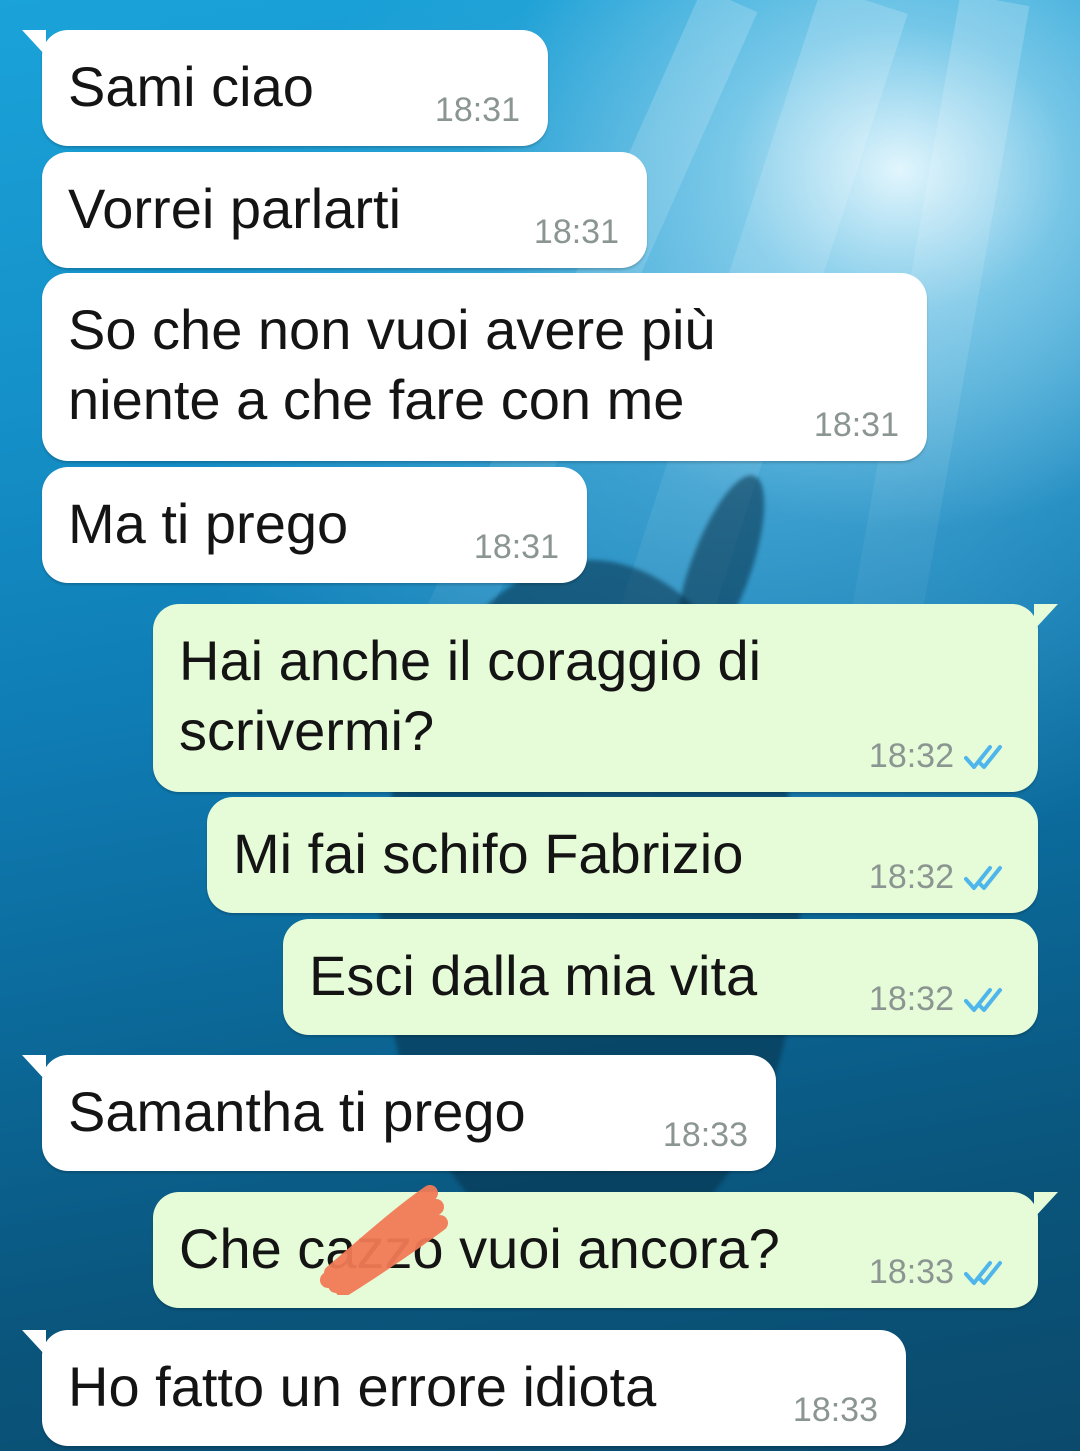 This screenshot has height=1451, width=1080. Describe the element at coordinates (362, 1386) in the screenshot. I see `message-text: Ho fatto un errore idiota` at that location.